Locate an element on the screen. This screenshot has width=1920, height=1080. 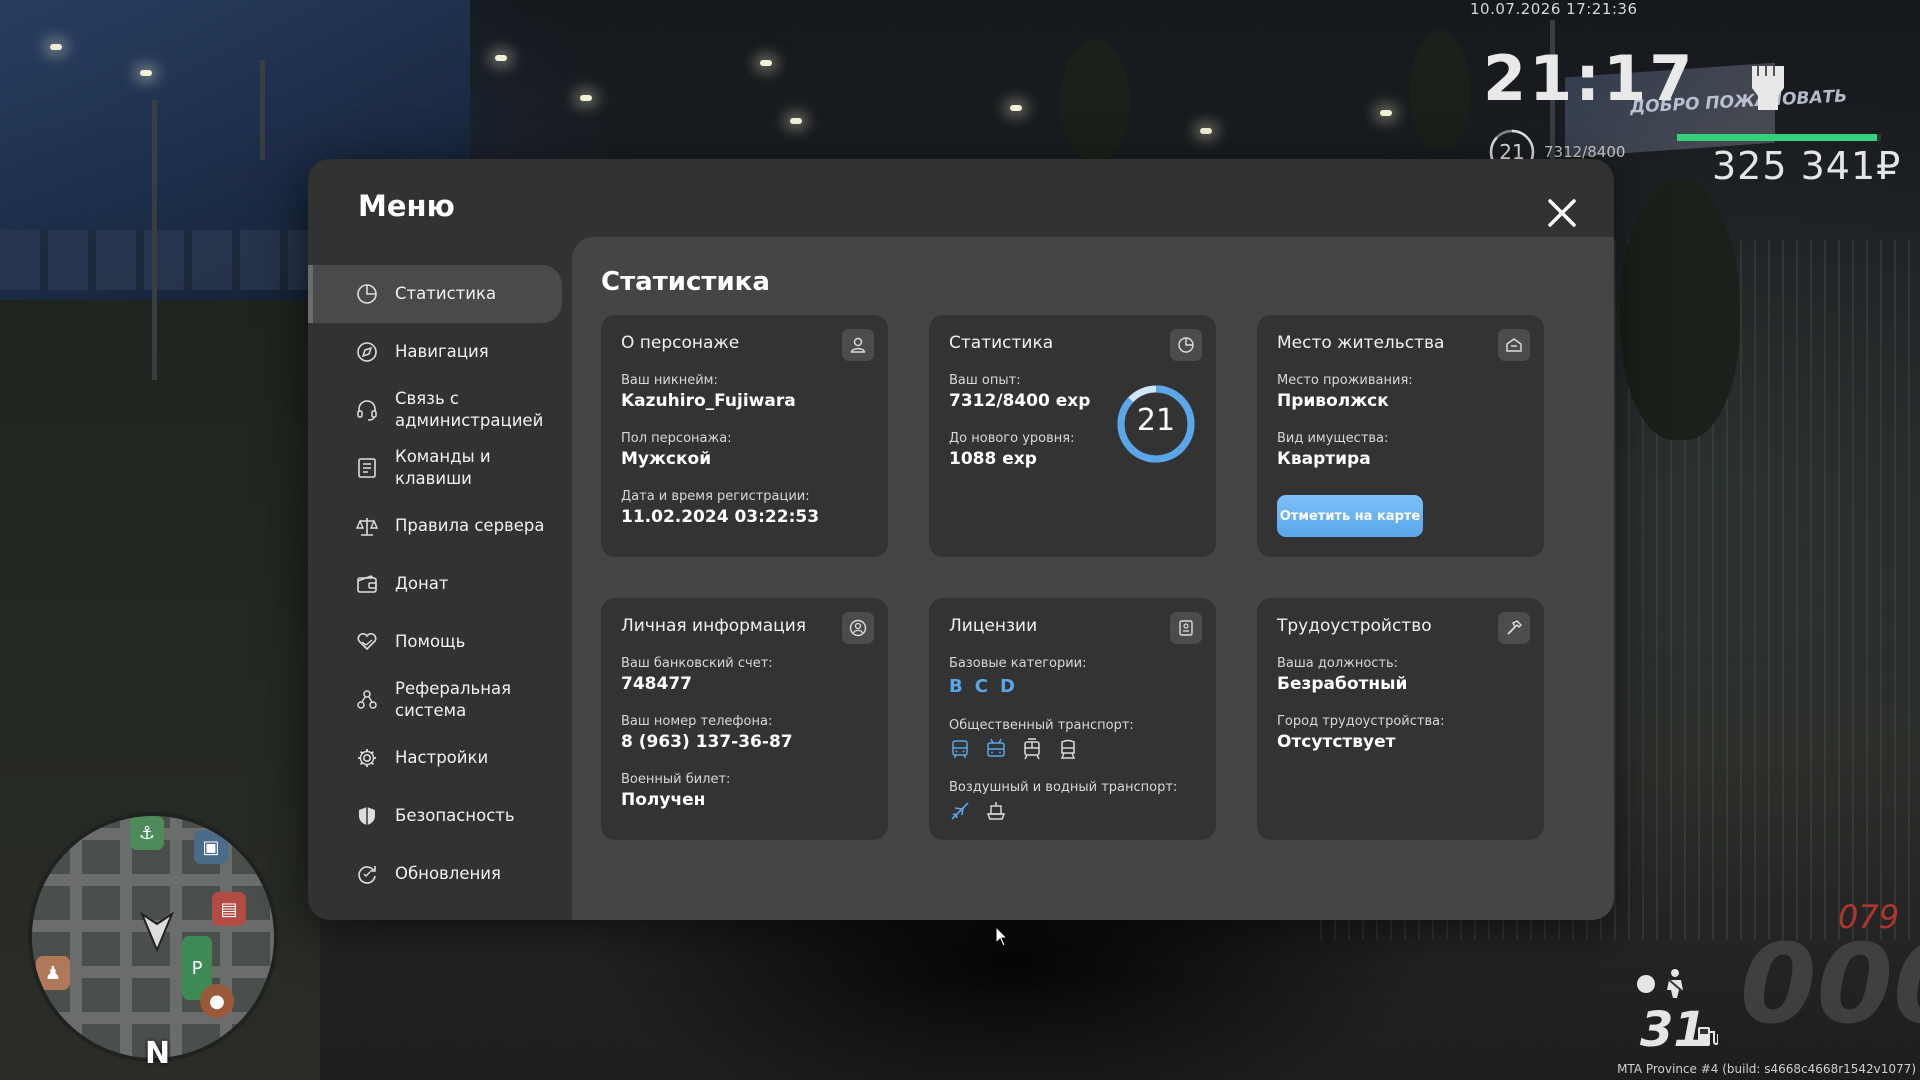
sidebar-item-rules: Правила сервера is located at coordinates (440, 526).